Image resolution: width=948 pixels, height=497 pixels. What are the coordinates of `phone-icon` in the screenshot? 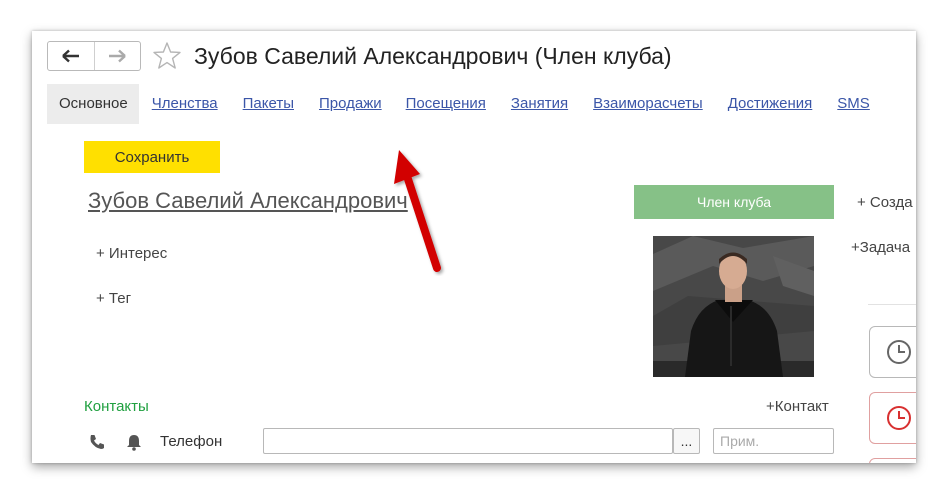 It's located at (97, 442).